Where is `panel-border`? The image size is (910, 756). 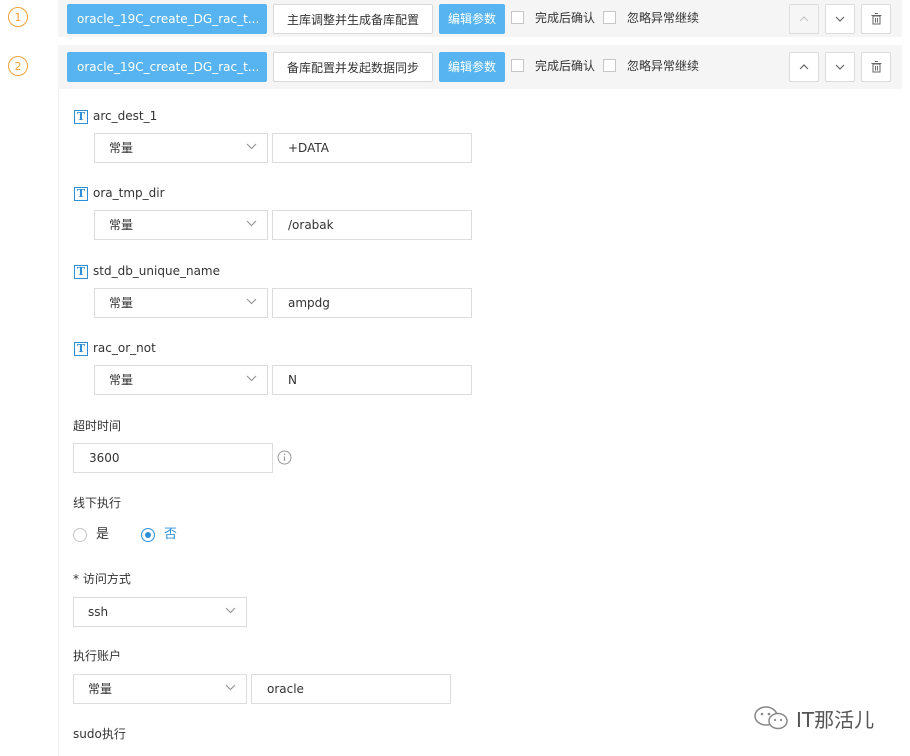
panel-border is located at coordinates (58, 422).